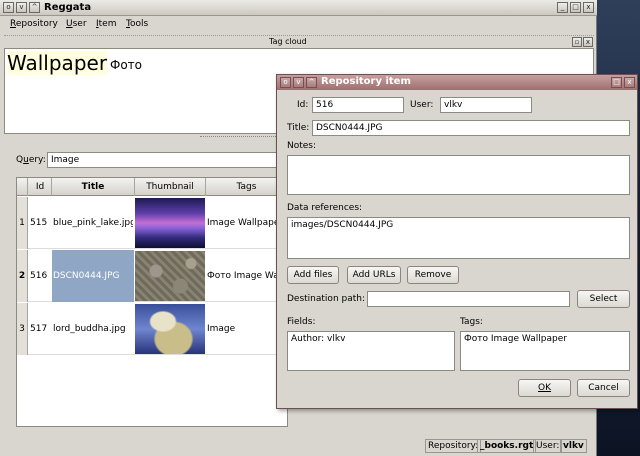  Describe the element at coordinates (562, 7) in the screenshot. I see `minimize-icon: _` at that location.